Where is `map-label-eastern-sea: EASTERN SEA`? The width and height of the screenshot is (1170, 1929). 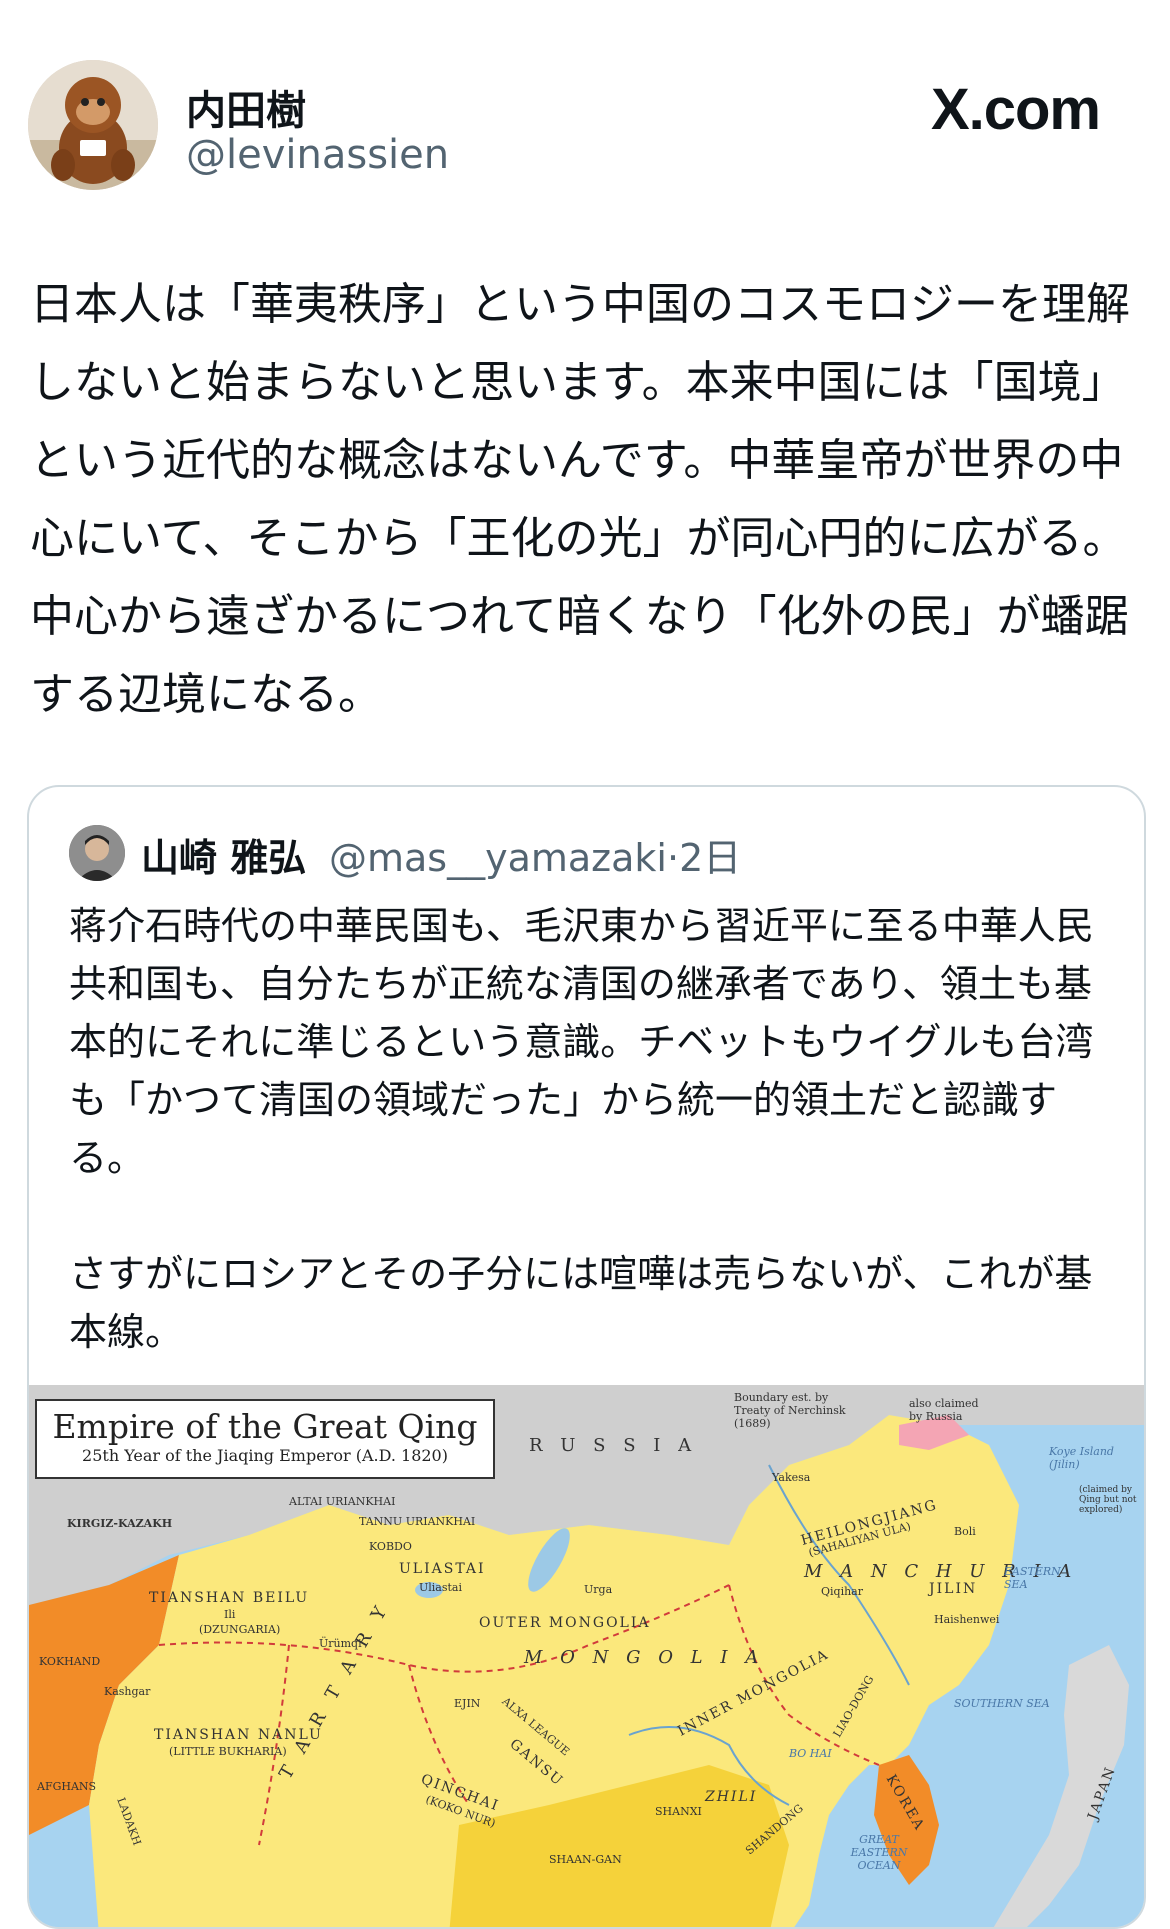
map-label-eastern-sea: EASTERN SEA is located at coordinates (1032, 1578).